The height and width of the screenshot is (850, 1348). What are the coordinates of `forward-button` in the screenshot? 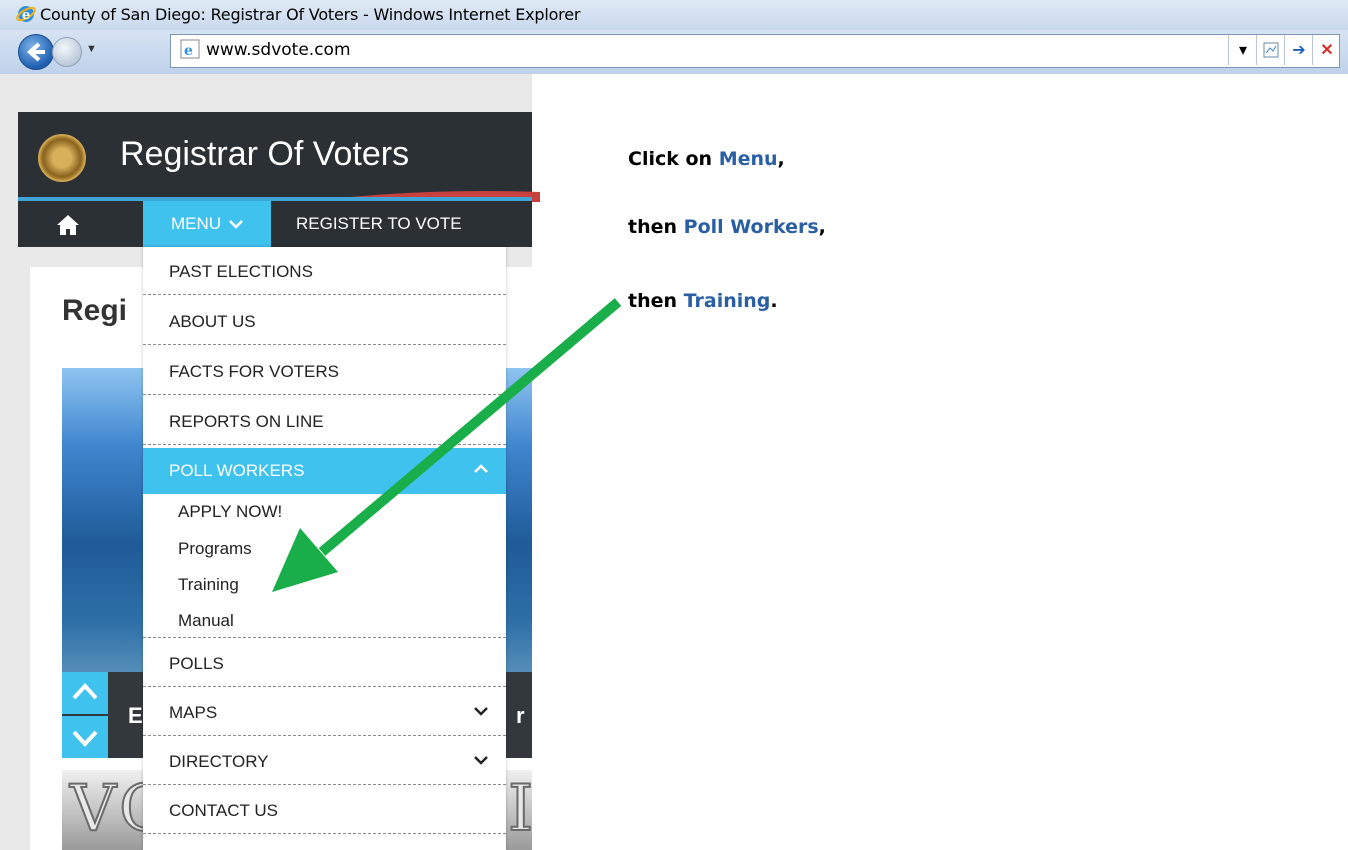 It's located at (67, 52).